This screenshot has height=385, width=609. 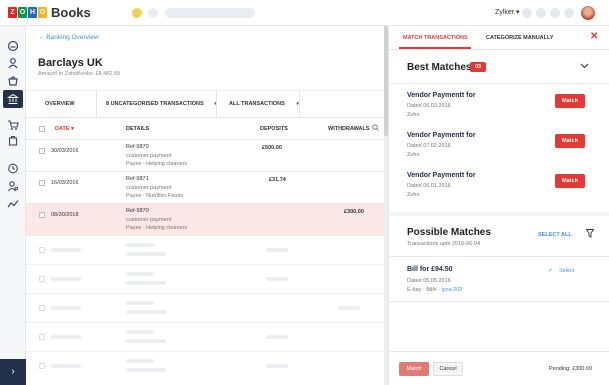 I want to click on match-date: Dated 07.02.2016, so click(x=429, y=146).